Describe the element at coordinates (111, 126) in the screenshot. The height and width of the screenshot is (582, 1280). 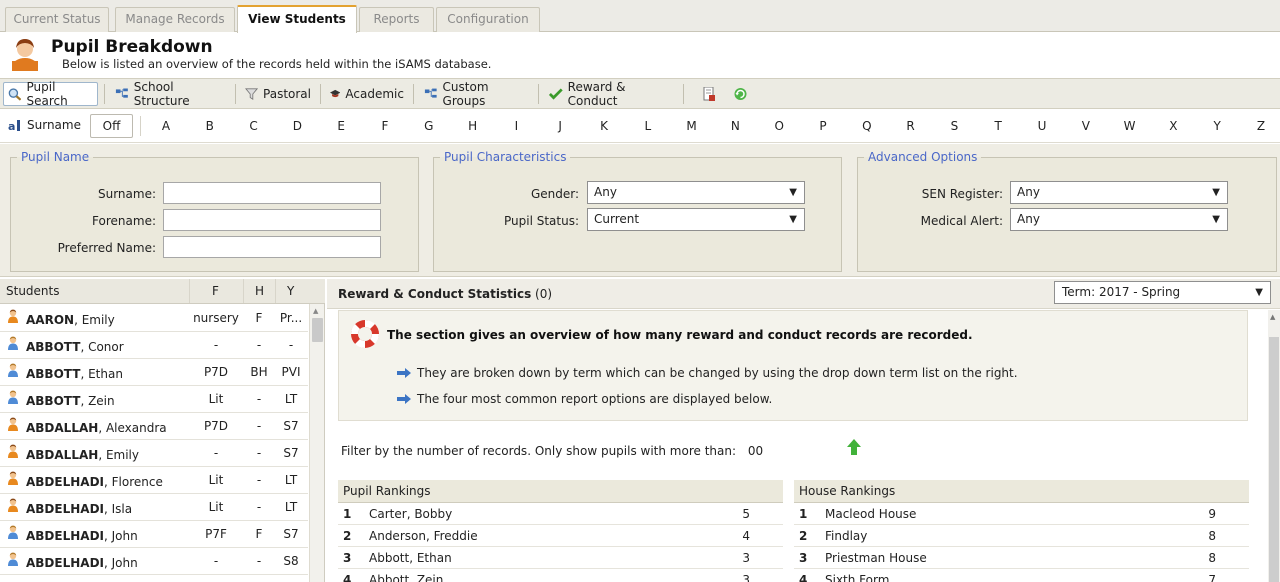
I see `off-button: Off` at that location.